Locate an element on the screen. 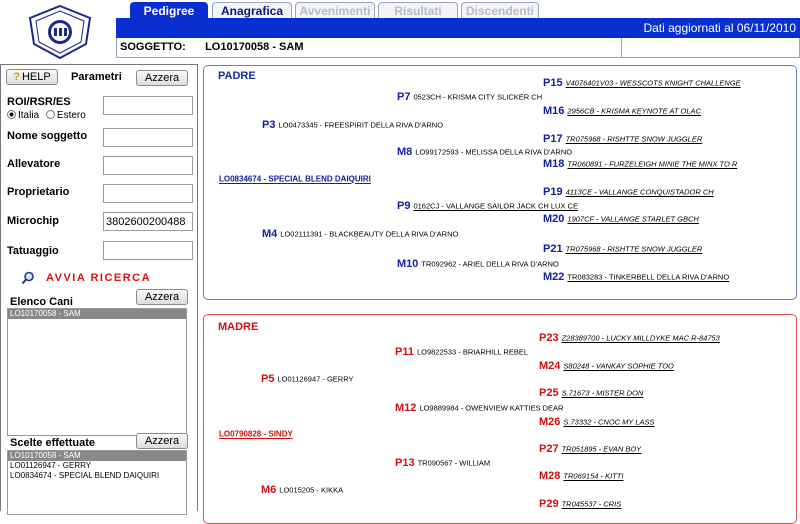 Image resolution: width=800 pixels, height=524 pixels. radio-italia is located at coordinates (11, 114).